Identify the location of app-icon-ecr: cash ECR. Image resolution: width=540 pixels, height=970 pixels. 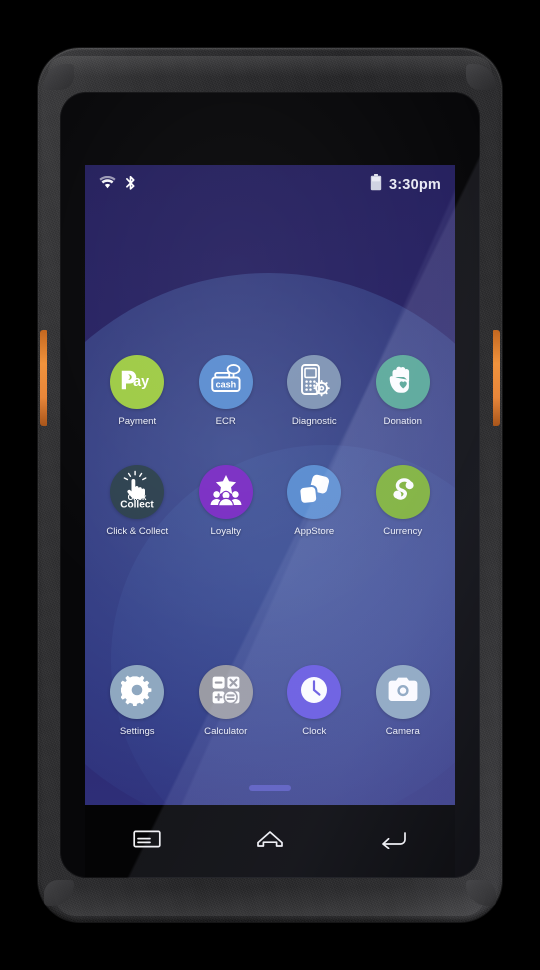
(226, 391).